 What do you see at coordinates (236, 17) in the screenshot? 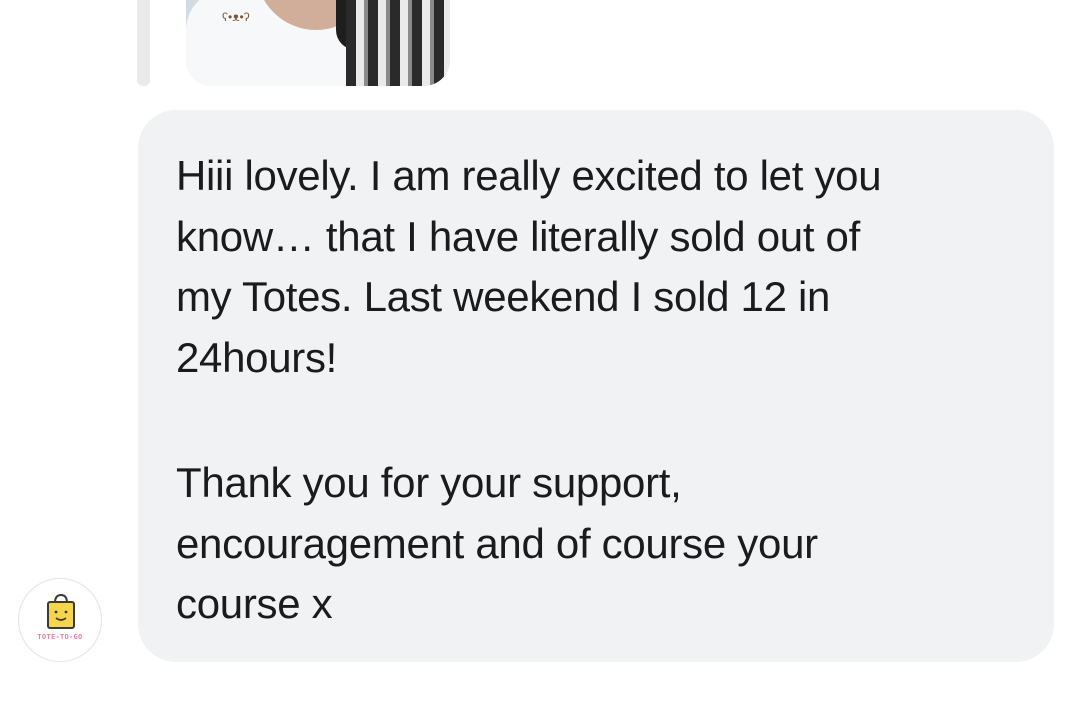
I see `photo-charm-icon: ʕ•ᴥ•ʔ` at bounding box center [236, 17].